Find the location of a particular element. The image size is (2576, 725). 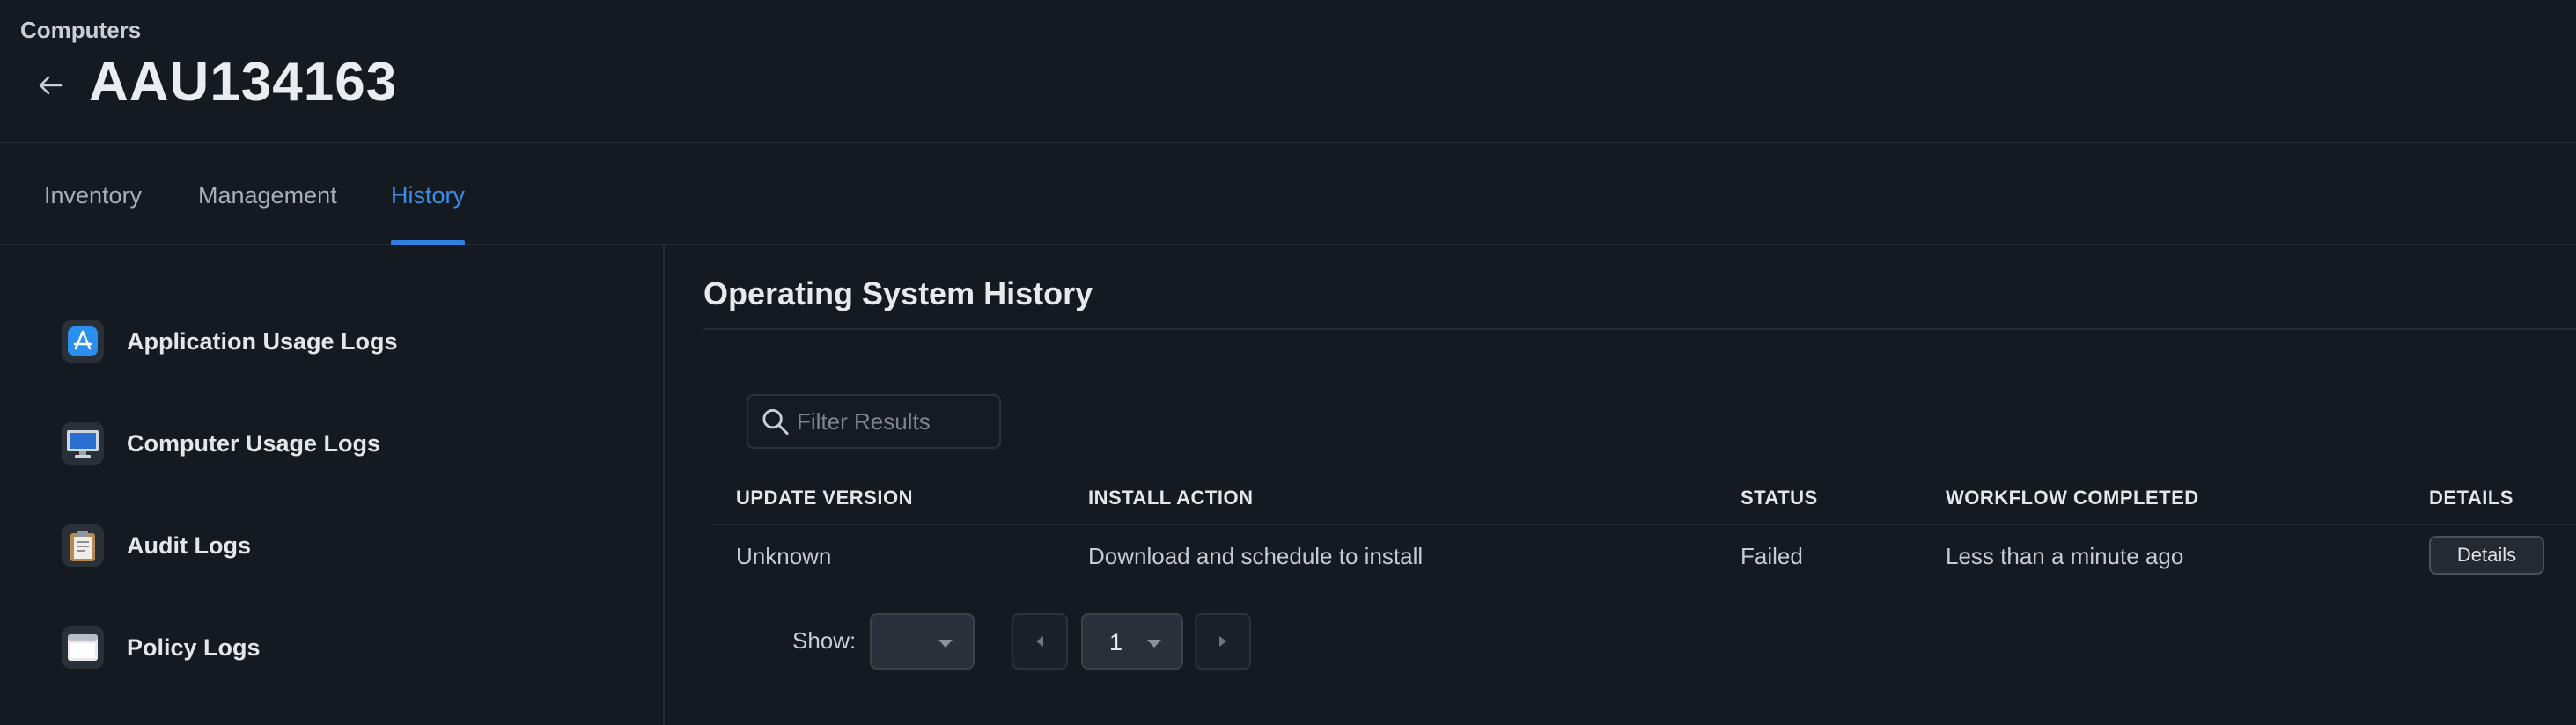

tab-bar: Inventory Management History is located at coordinates (1288, 194).